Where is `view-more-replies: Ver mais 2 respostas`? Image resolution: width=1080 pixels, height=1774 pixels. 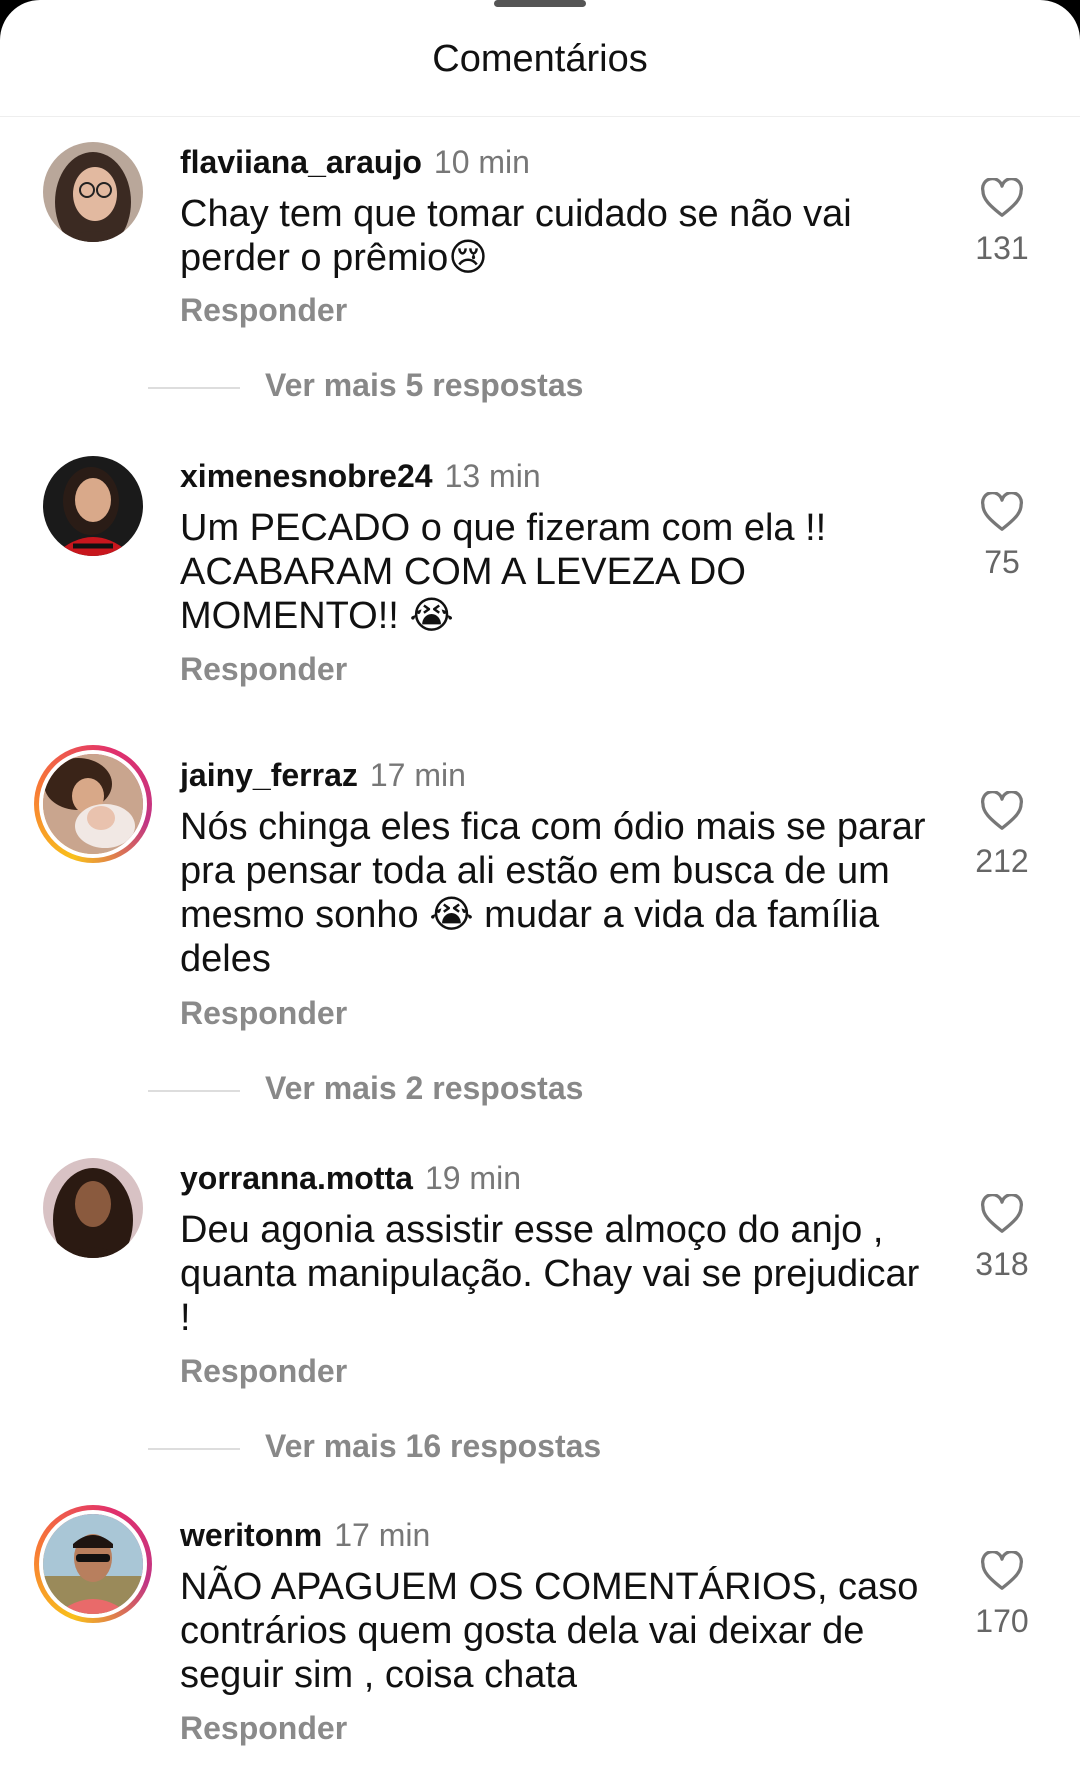
view-more-replies: Ver mais 2 respostas is located at coordinates (540, 1090).